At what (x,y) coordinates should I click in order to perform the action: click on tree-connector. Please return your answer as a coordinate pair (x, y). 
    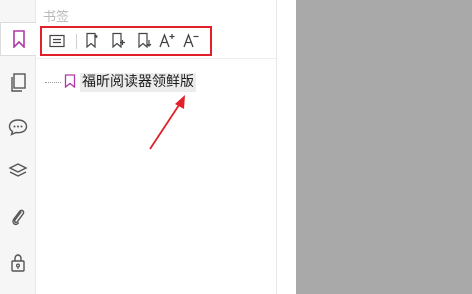
    Looking at the image, I should click on (53, 82).